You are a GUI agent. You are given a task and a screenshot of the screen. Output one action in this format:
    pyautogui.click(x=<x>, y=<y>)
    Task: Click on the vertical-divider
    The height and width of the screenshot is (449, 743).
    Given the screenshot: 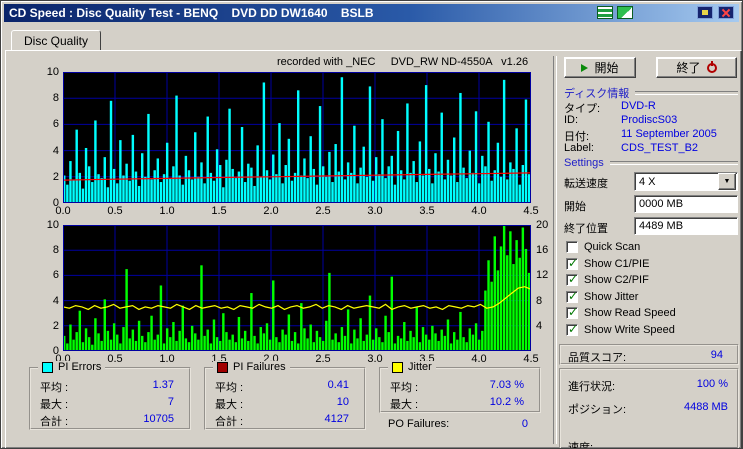 What is the action you would take?
    pyautogui.click(x=555, y=250)
    